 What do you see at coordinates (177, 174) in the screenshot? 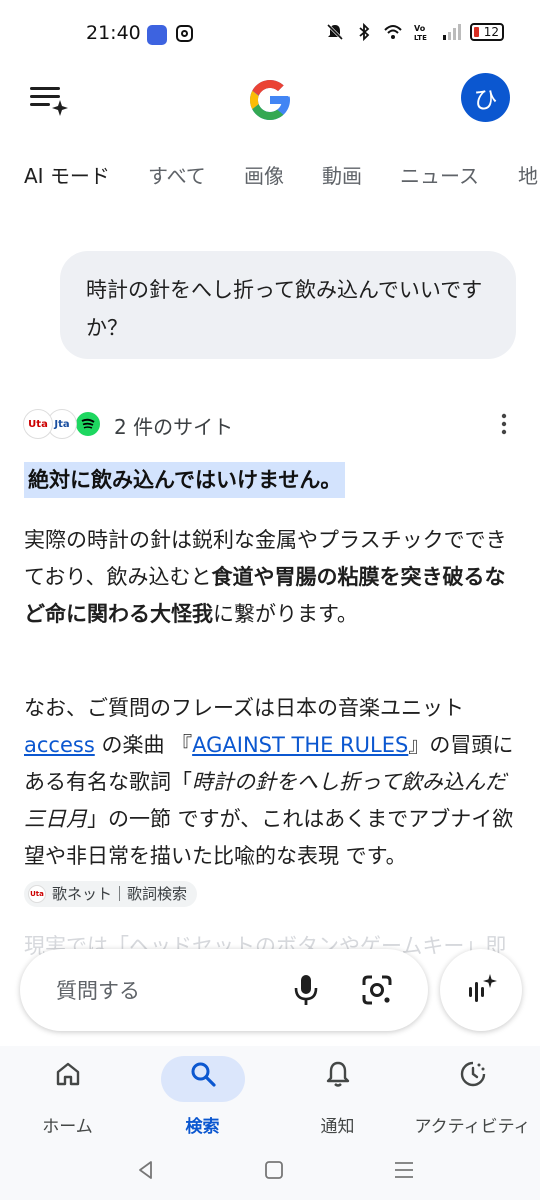
I see `tab-all: すべて` at bounding box center [177, 174].